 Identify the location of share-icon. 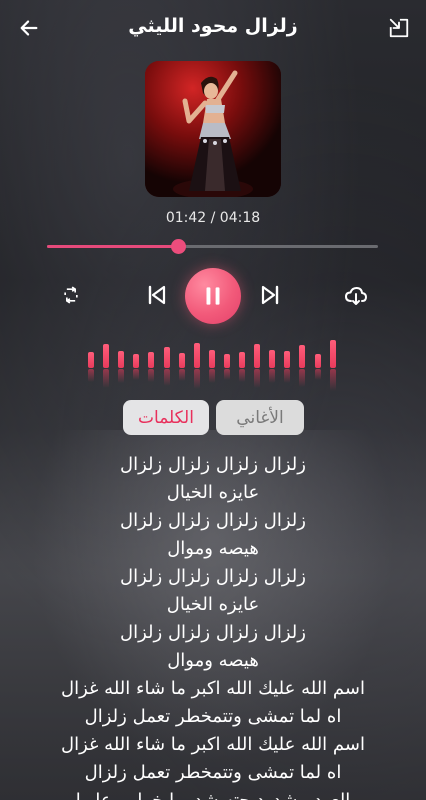
(399, 28).